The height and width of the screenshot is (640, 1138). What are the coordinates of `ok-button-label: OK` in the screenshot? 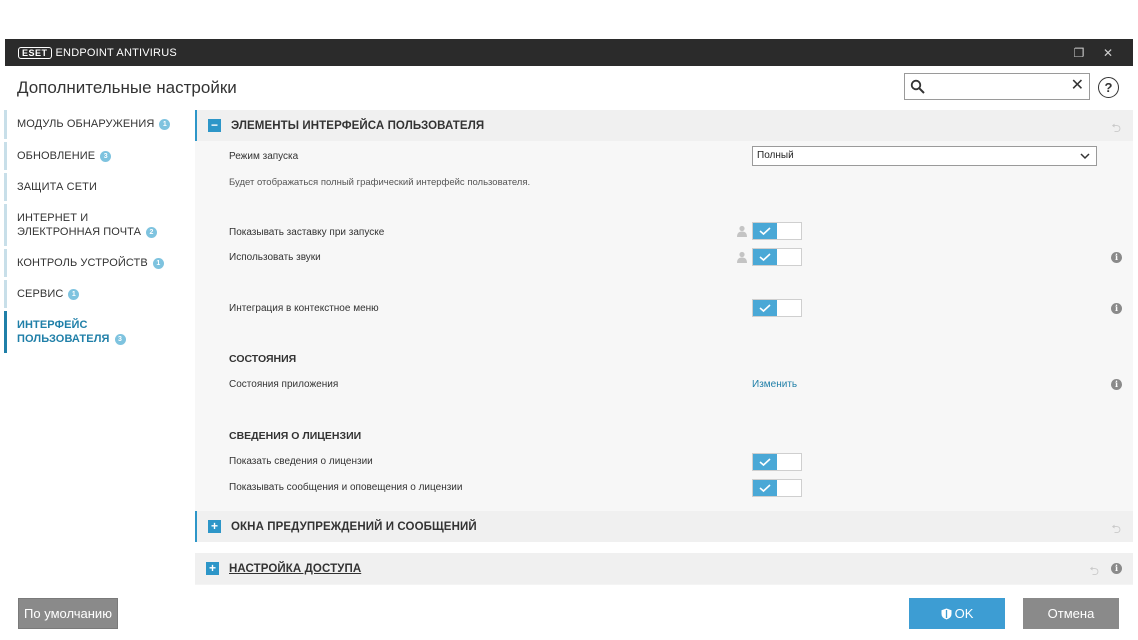 It's located at (964, 613).